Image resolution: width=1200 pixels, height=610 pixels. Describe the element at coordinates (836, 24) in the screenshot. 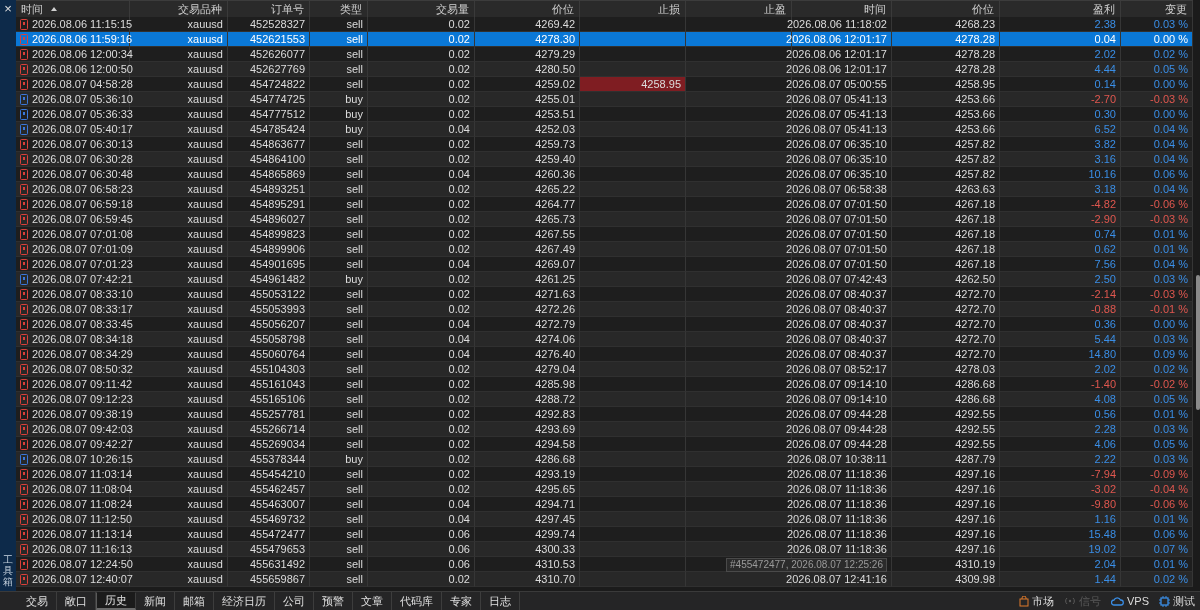

I see `table-cell: 2026.08.06 11:18:02` at that location.